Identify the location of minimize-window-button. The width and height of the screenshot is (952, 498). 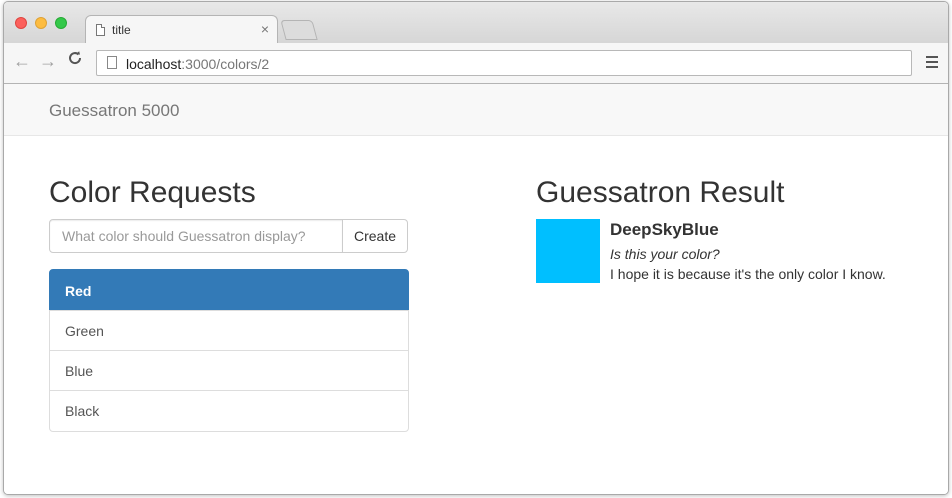
(41, 23).